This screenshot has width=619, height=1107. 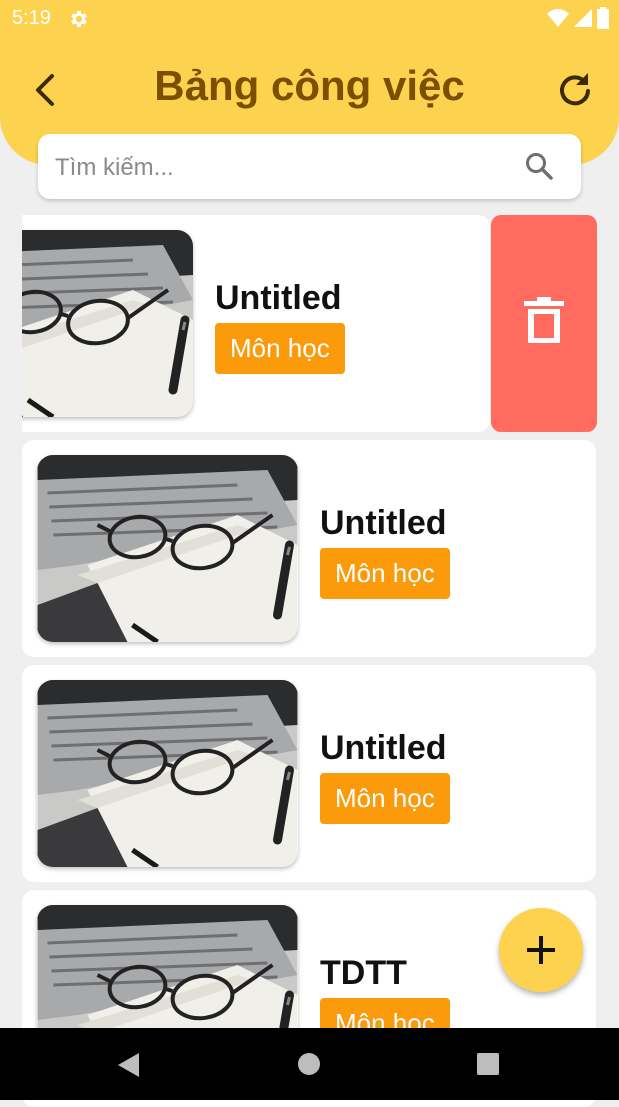 What do you see at coordinates (488, 1064) in the screenshot?
I see `nav-recent-icon` at bounding box center [488, 1064].